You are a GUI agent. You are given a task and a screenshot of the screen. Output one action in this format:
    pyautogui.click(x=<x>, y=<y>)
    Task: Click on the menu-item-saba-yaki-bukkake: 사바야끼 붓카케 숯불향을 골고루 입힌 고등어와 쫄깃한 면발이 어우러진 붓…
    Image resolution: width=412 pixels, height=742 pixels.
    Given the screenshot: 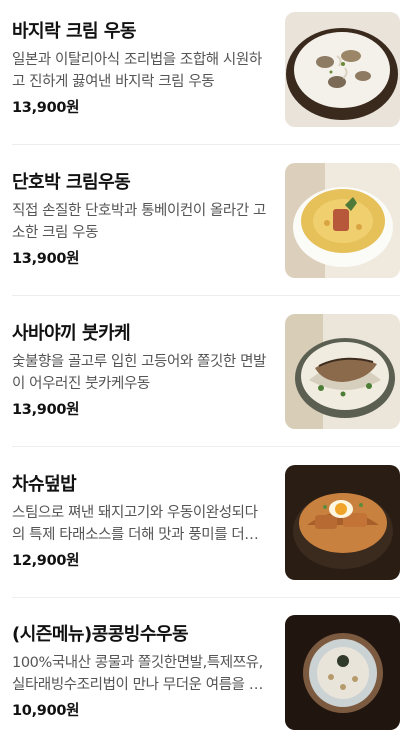 What is the action you would take?
    pyautogui.click(x=206, y=371)
    